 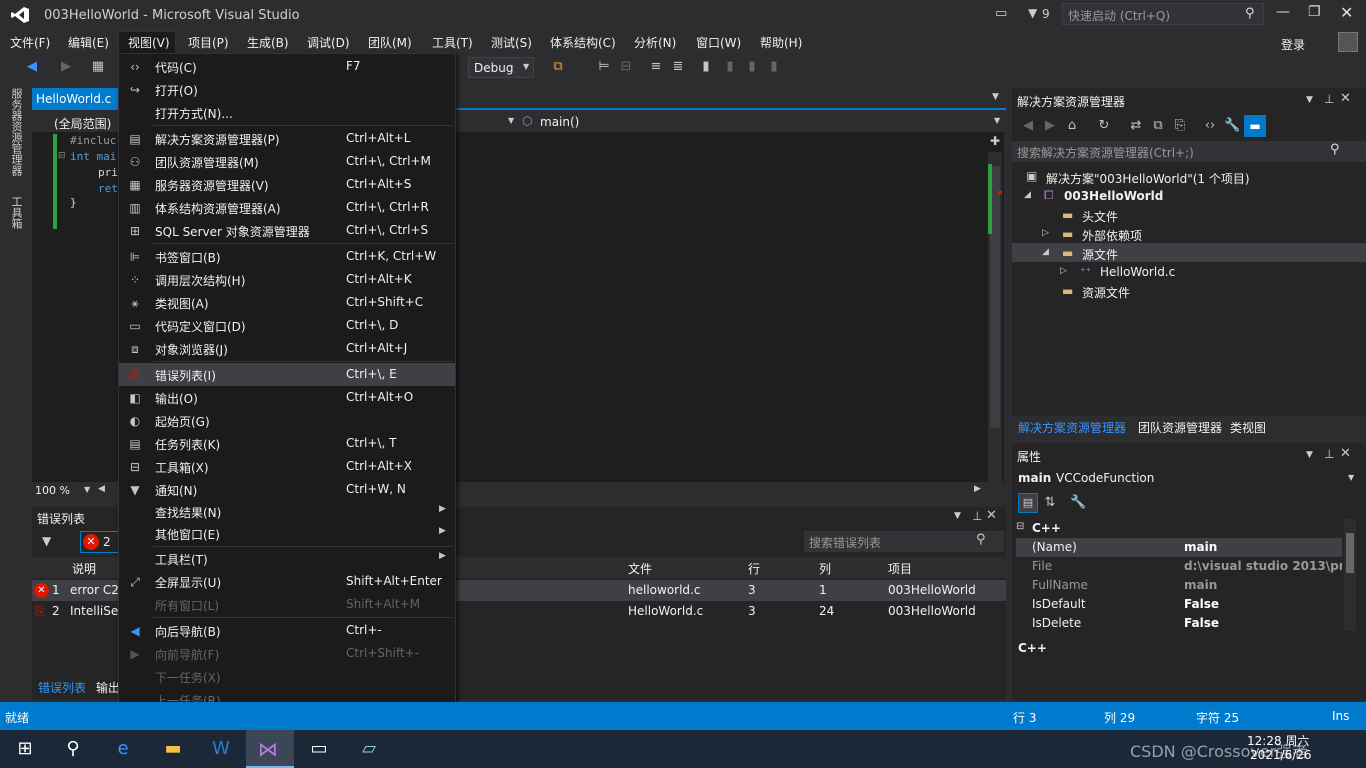 I want to click on home-icon: ⌂, so click(x=1072, y=126).